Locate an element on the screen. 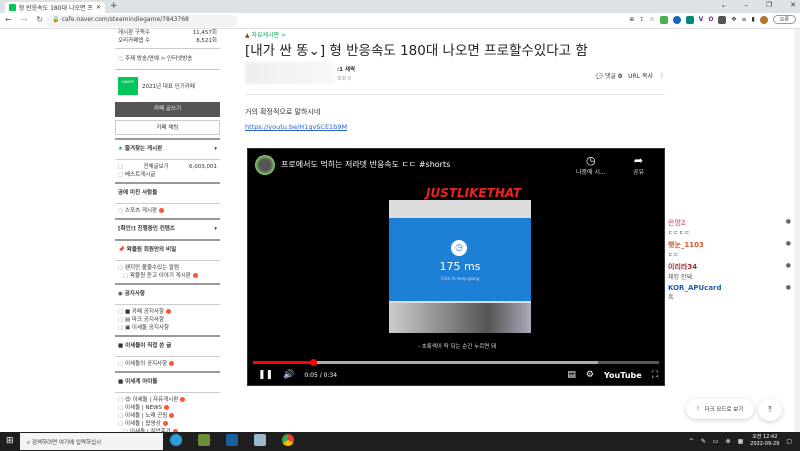  tab-close-icon: ✕ is located at coordinates (98, 7).